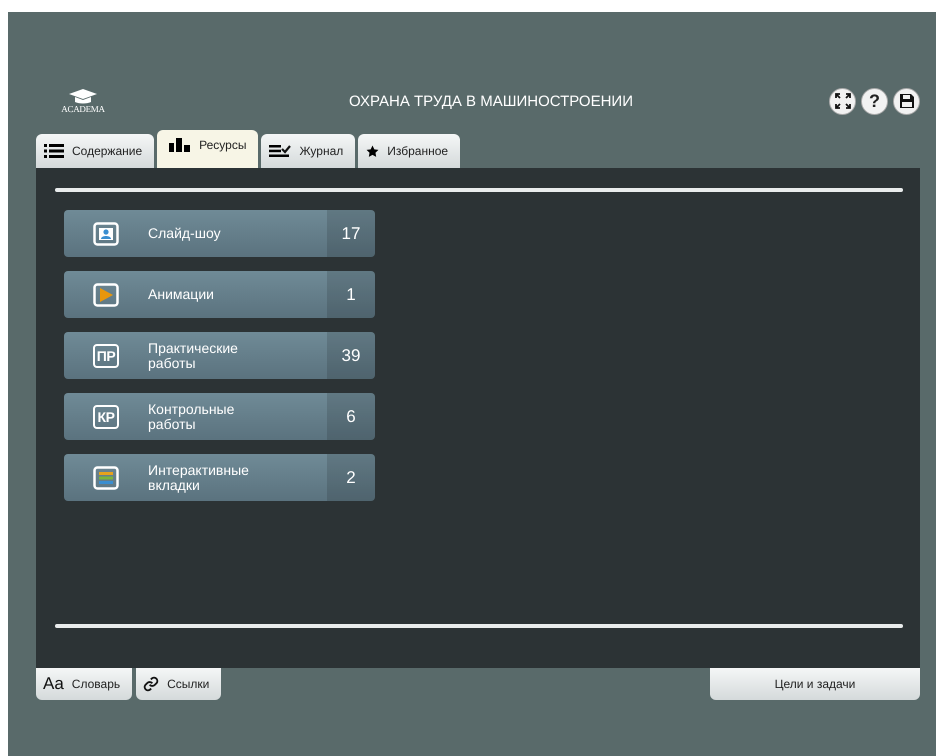  What do you see at coordinates (53, 684) in the screenshot?
I see `font-icon: Aa` at bounding box center [53, 684].